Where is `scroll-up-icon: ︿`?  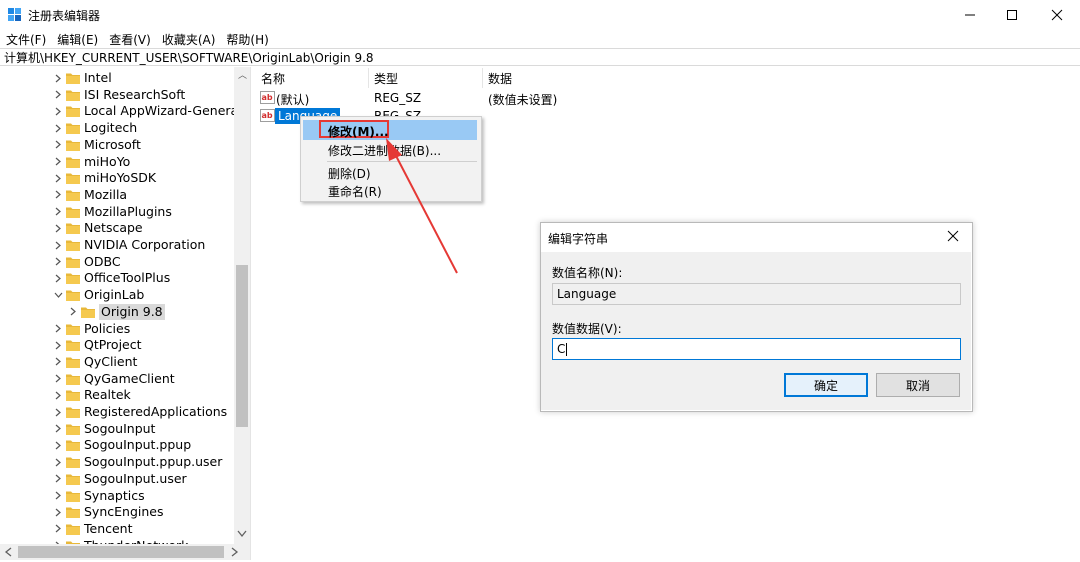 scroll-up-icon: ︿ is located at coordinates (242, 74).